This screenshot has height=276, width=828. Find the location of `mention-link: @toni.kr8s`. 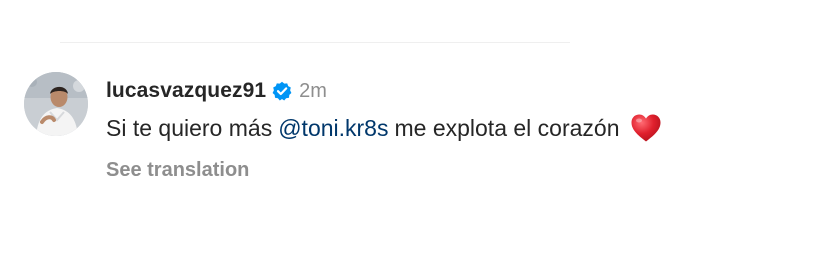

mention-link: @toni.kr8s is located at coordinates (333, 128).